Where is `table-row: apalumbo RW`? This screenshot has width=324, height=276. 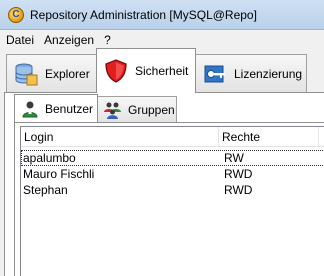
table-row: apalumbo RW is located at coordinates (172, 158).